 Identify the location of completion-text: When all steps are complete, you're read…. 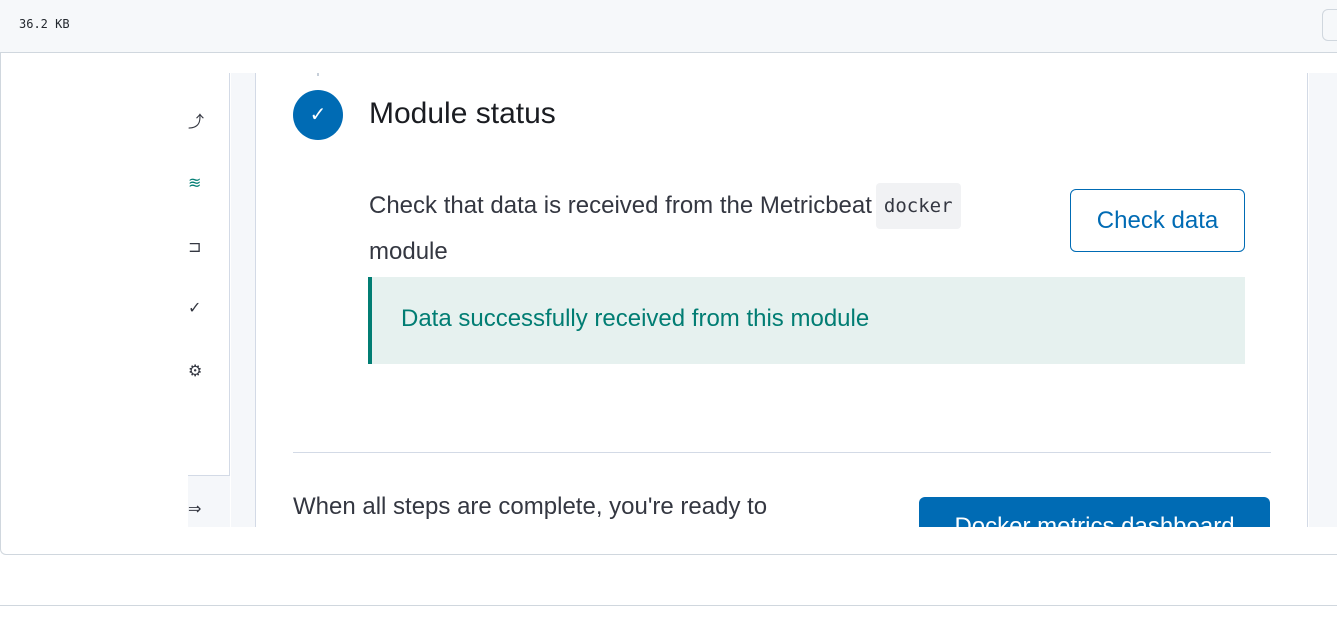
(530, 506).